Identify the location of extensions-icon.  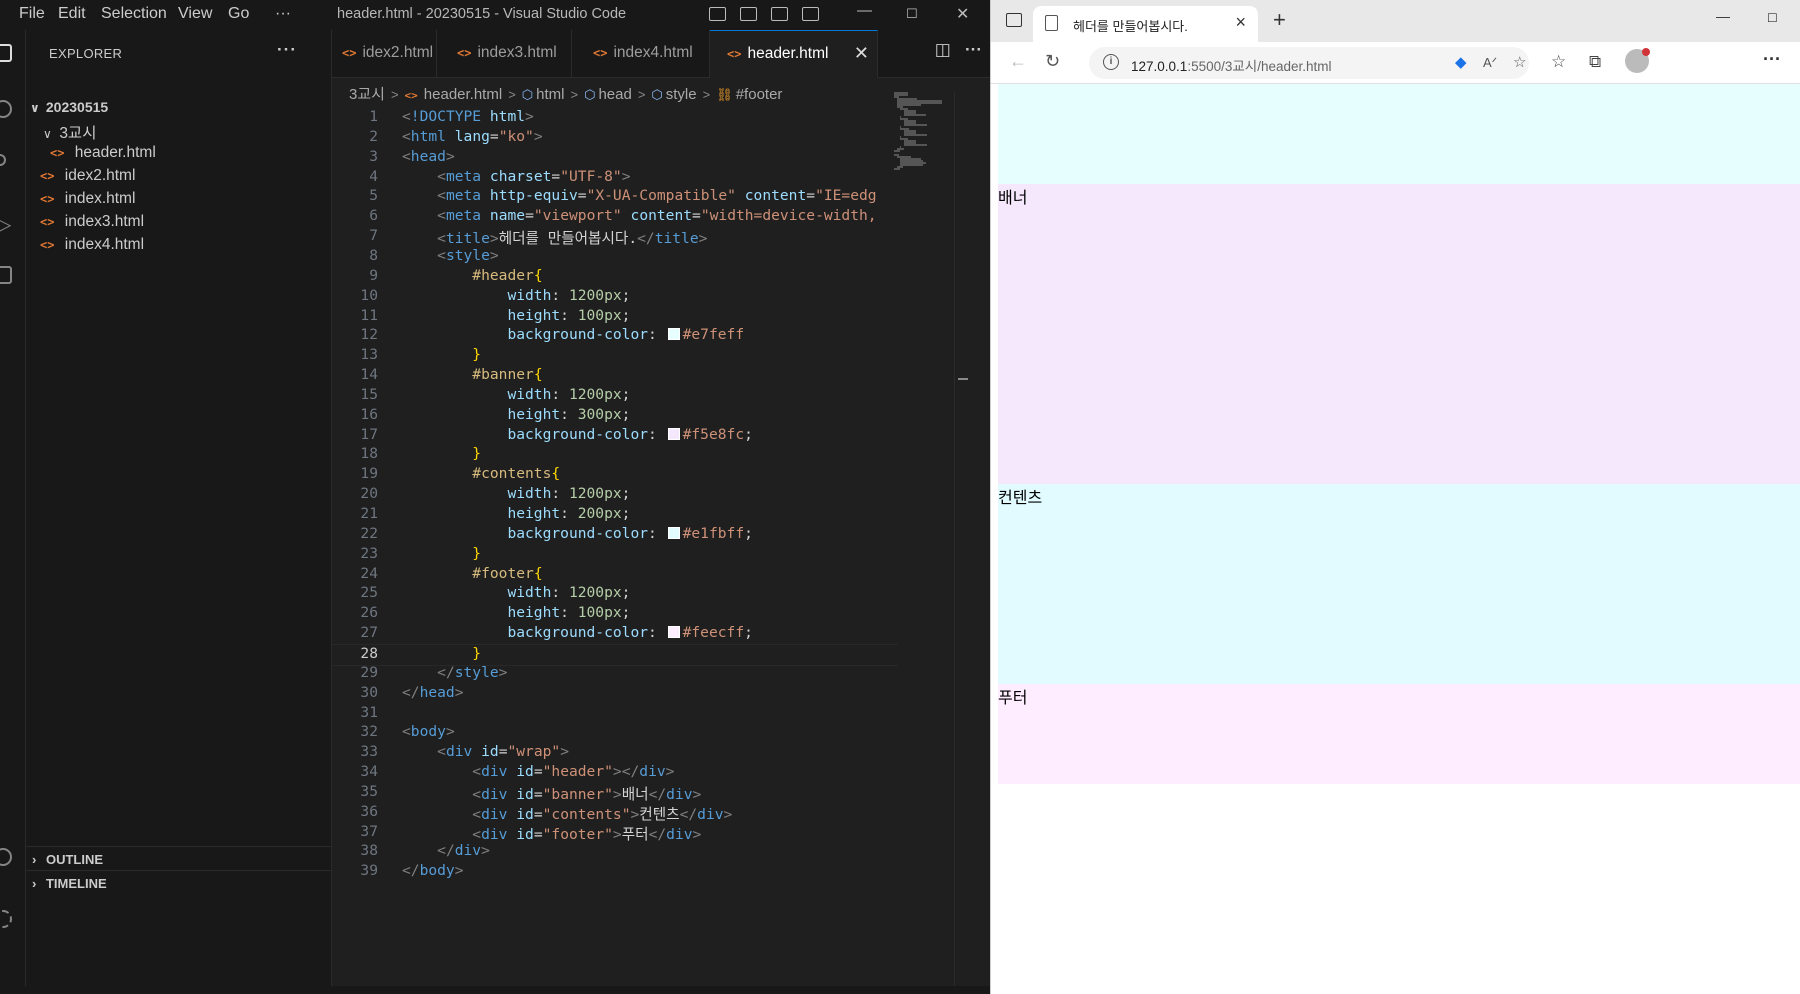
(6, 275).